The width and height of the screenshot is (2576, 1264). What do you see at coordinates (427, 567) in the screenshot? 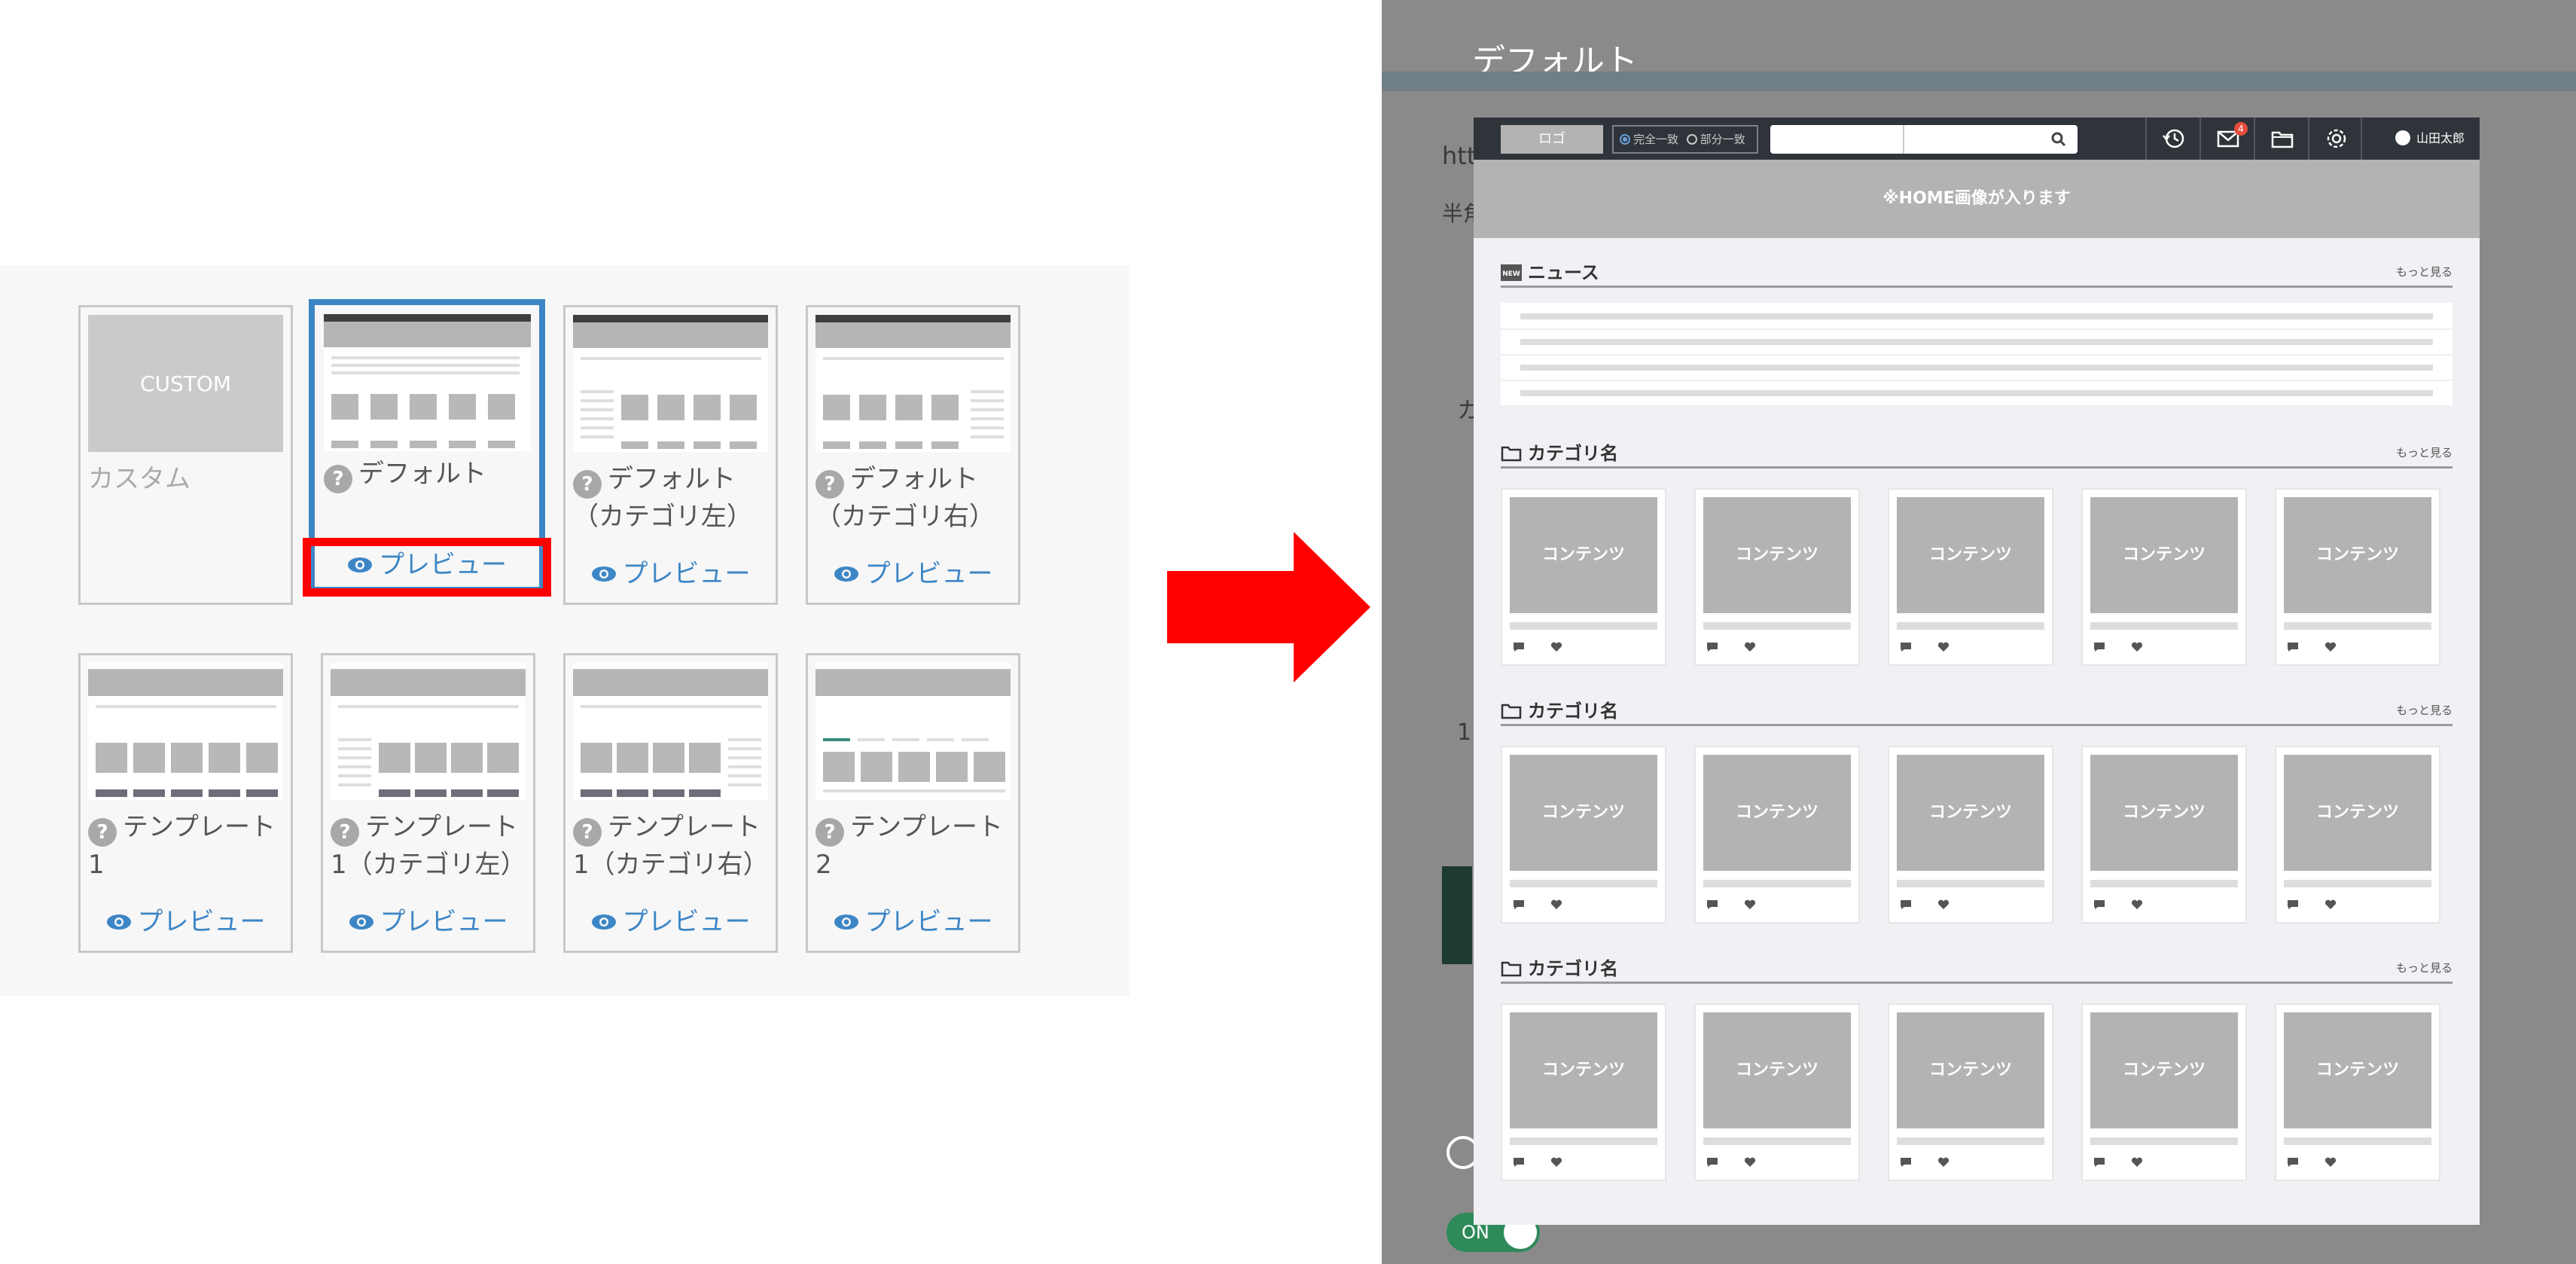
I see `preview-button-default: プレビュー` at bounding box center [427, 567].